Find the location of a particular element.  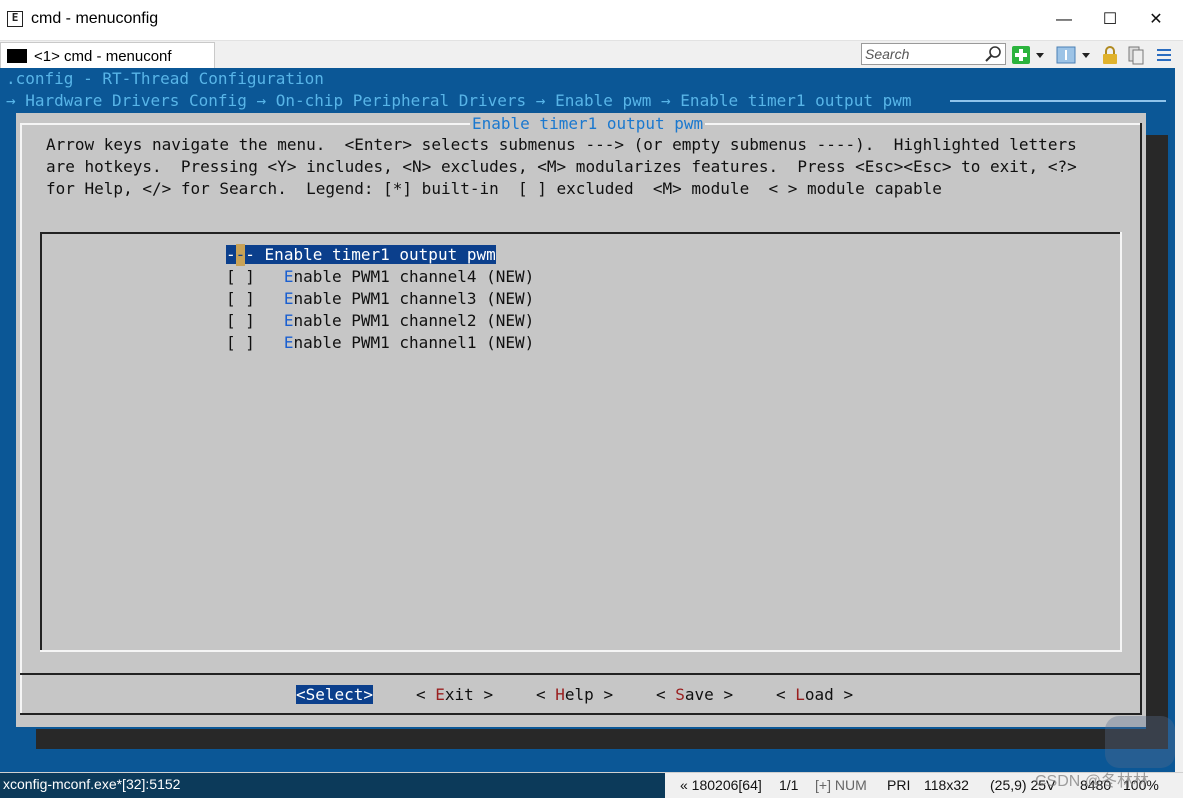

search-input is located at coordinates (922, 54).